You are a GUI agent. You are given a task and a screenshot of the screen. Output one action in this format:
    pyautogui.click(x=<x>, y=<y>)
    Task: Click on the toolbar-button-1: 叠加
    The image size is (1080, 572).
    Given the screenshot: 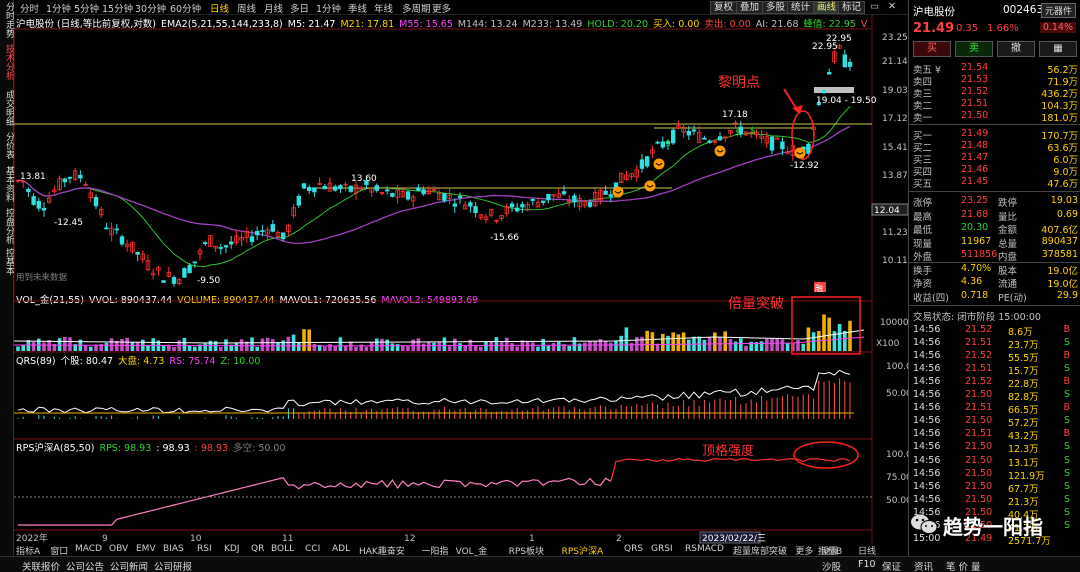 What is the action you would take?
    pyautogui.click(x=750, y=7)
    